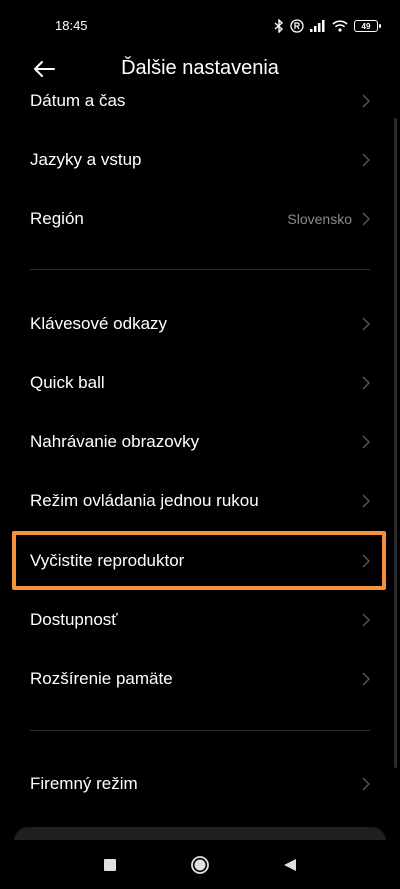 The image size is (400, 889). I want to click on item-quick-ball: Quick ball, so click(200, 383).